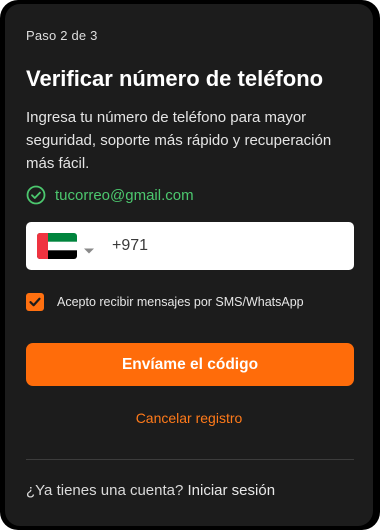  What do you see at coordinates (232, 490) in the screenshot?
I see `login-link: Iniciar sesión` at bounding box center [232, 490].